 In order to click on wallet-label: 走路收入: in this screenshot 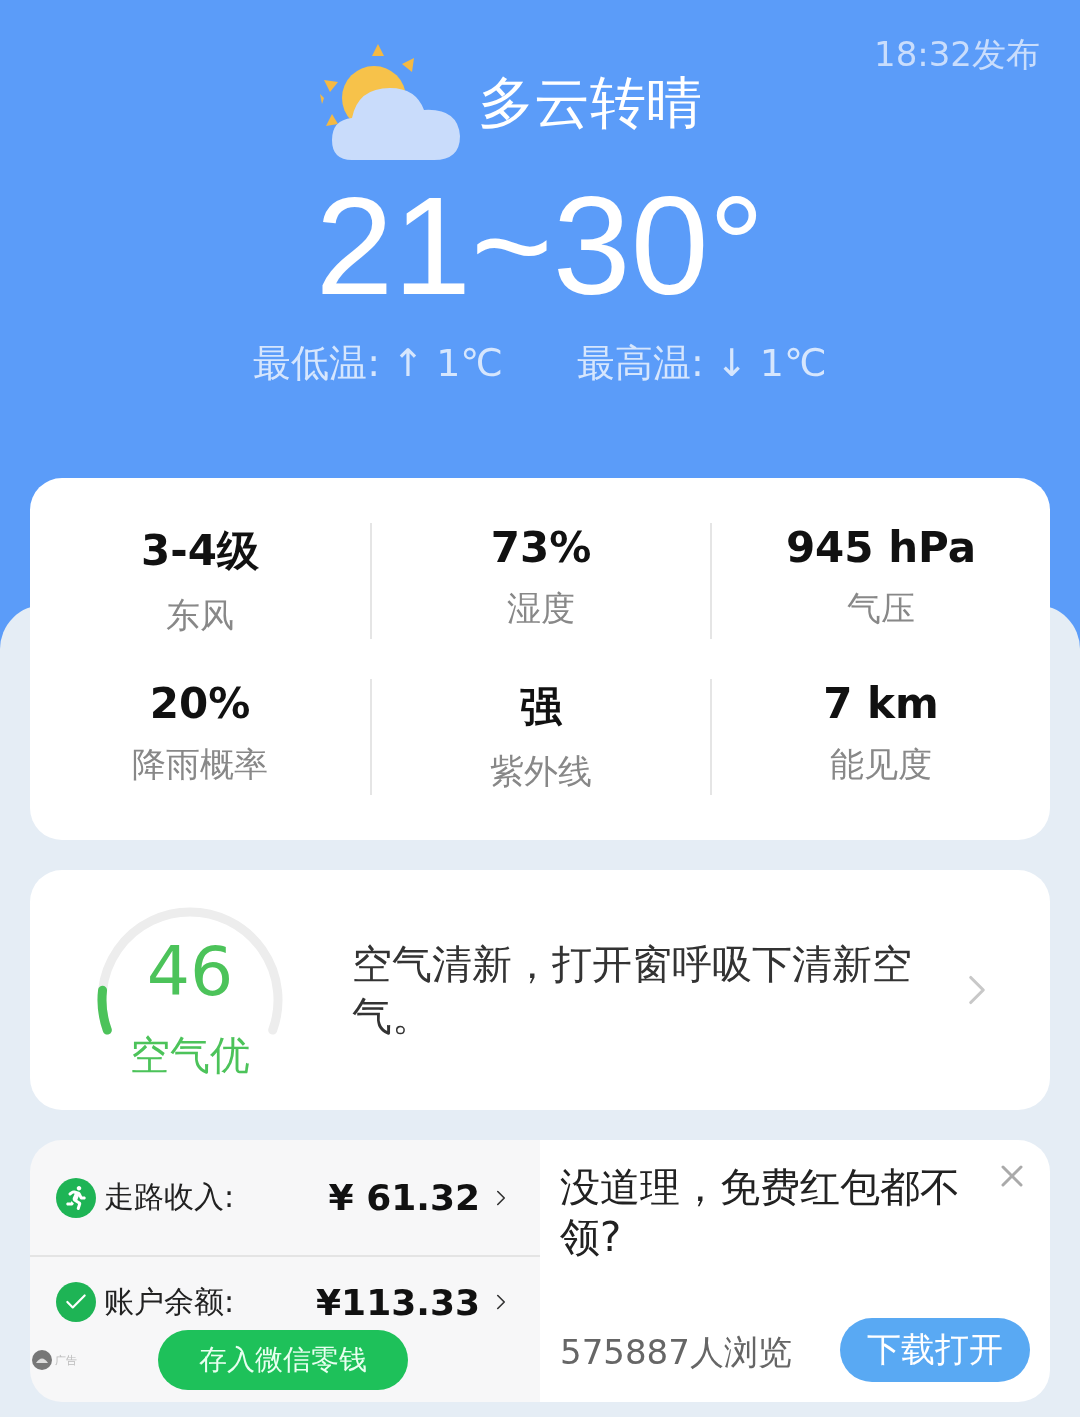, I will do `click(170, 1197)`.